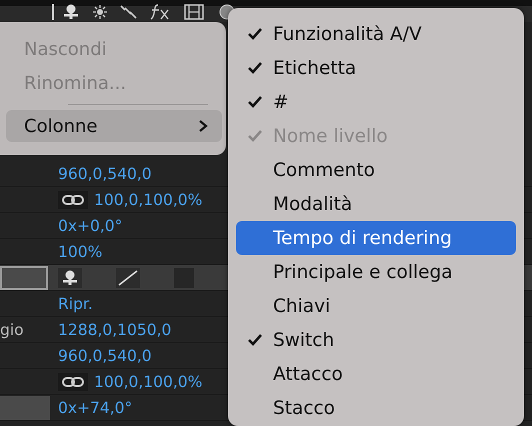 Image resolution: width=532 pixels, height=426 pixels. What do you see at coordinates (100, 12) in the screenshot?
I see `sun-icon` at bounding box center [100, 12].